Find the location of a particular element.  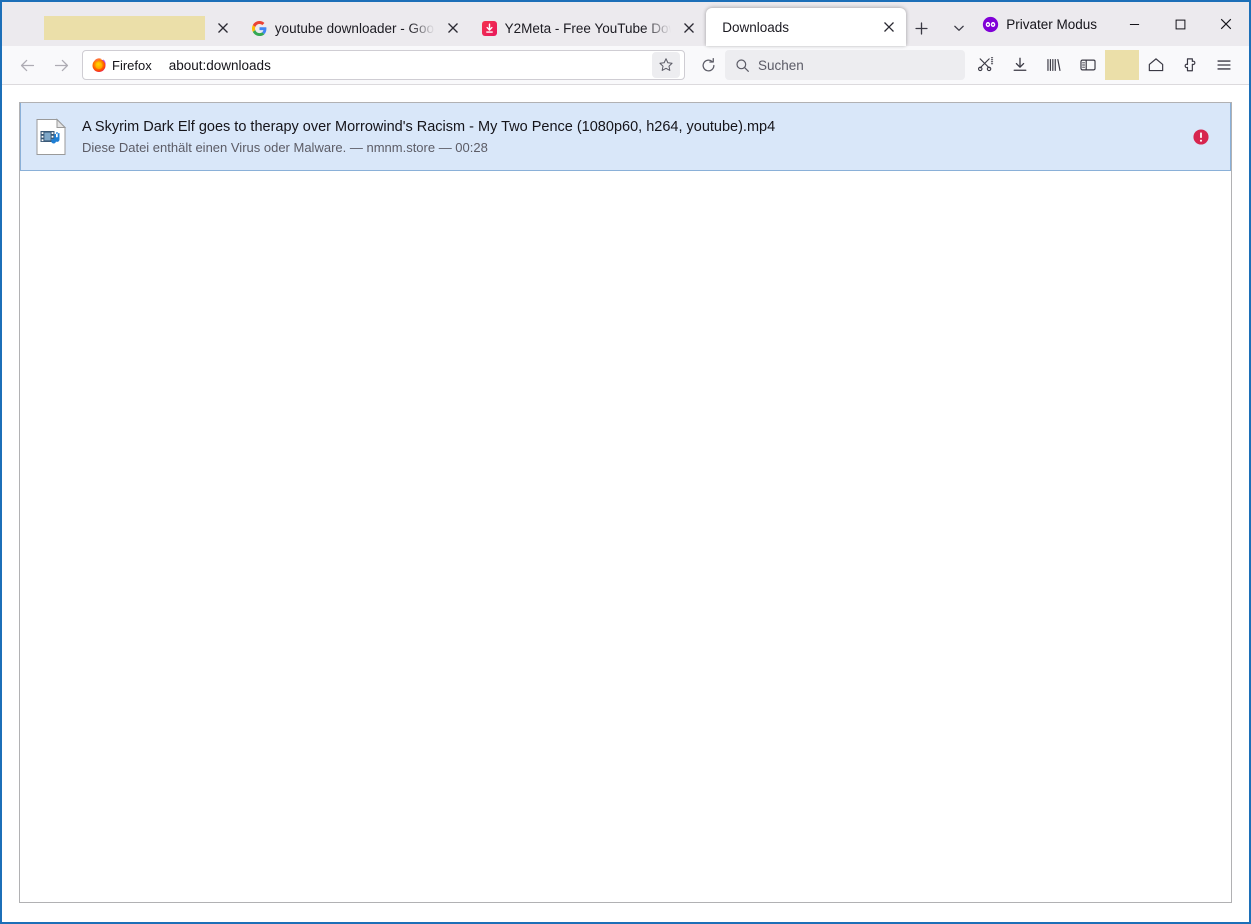

close-window-button is located at coordinates (1226, 24).